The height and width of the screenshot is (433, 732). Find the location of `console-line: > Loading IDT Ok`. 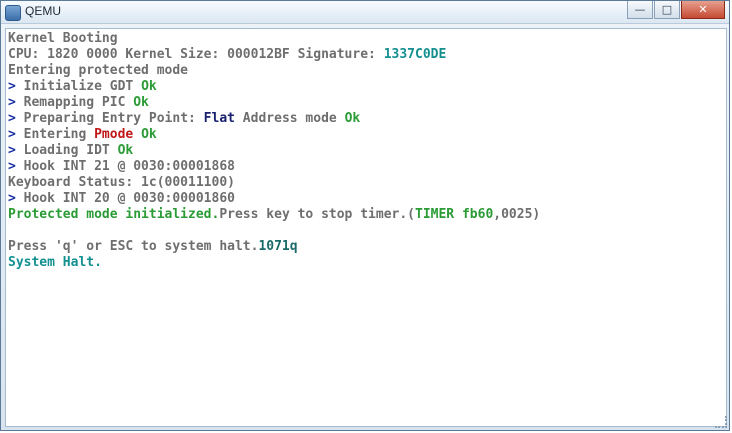

console-line: > Loading IDT Ok is located at coordinates (367, 151).